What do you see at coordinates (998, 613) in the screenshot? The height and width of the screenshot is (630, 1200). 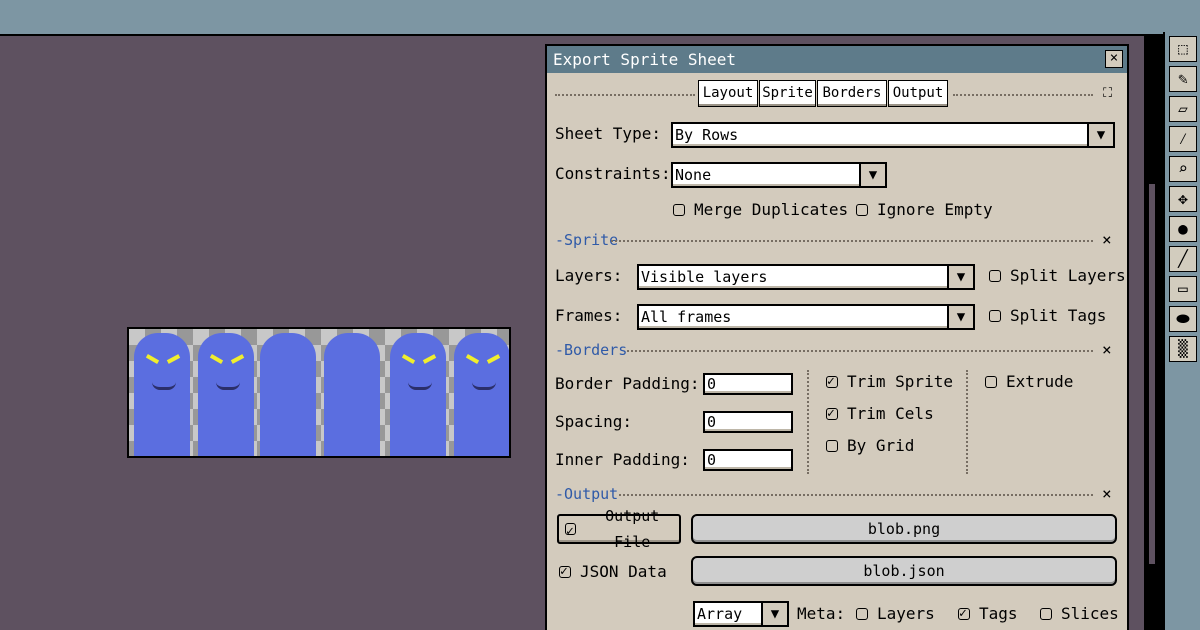 I see `meta-tags-label: Tags` at bounding box center [998, 613].